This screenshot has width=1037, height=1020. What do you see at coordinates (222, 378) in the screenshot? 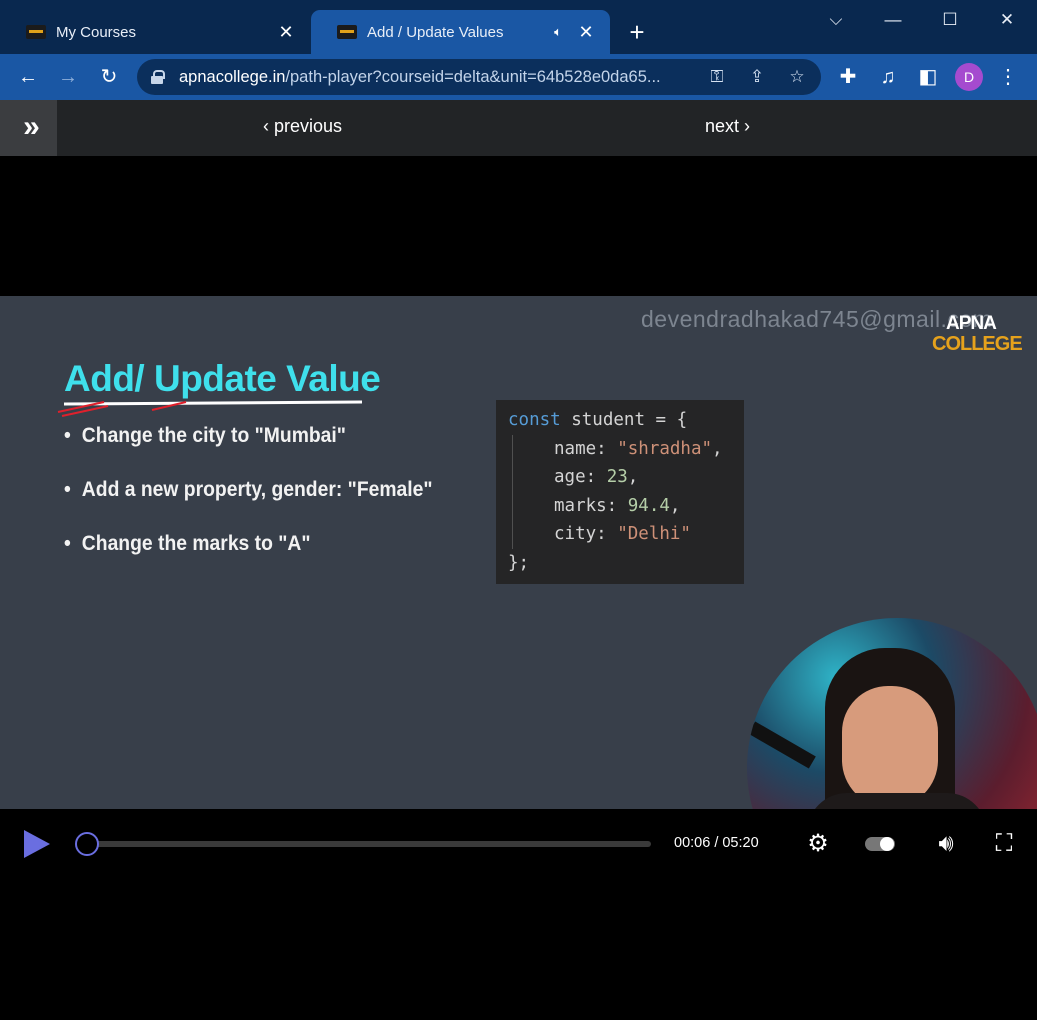
I see `slide-title: Add/ Update Value` at bounding box center [222, 378].